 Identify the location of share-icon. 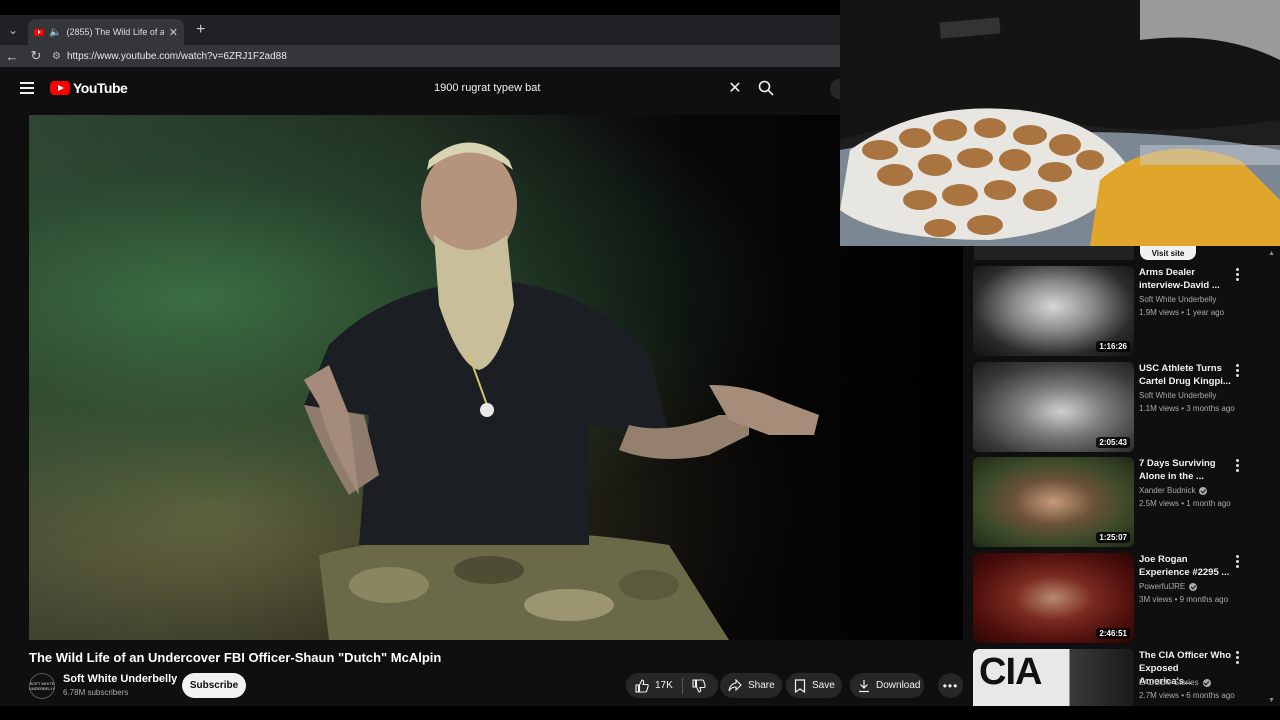
(735, 684).